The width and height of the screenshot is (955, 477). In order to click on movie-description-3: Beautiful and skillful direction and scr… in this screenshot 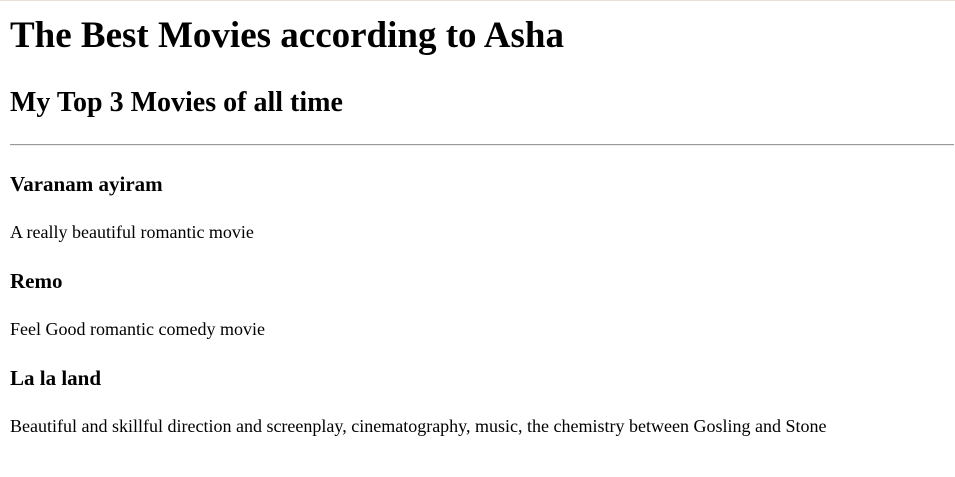, I will do `click(418, 426)`.